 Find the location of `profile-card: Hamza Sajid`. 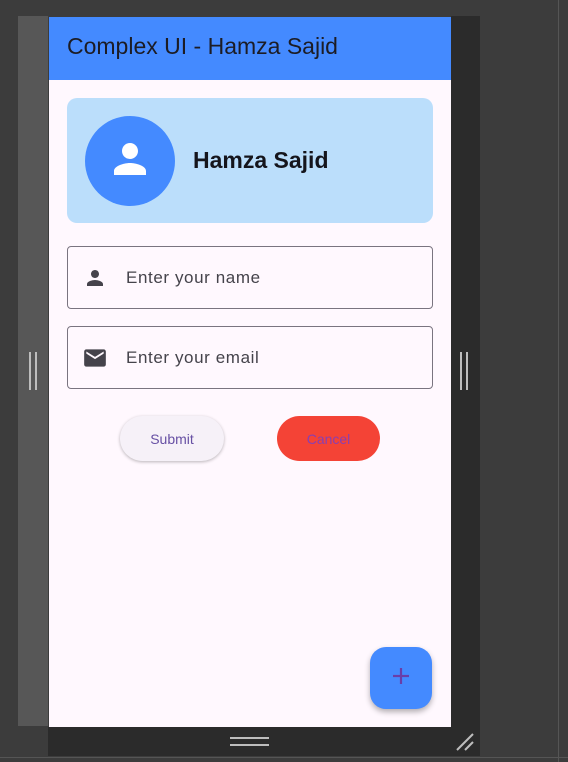

profile-card: Hamza Sajid is located at coordinates (250, 160).